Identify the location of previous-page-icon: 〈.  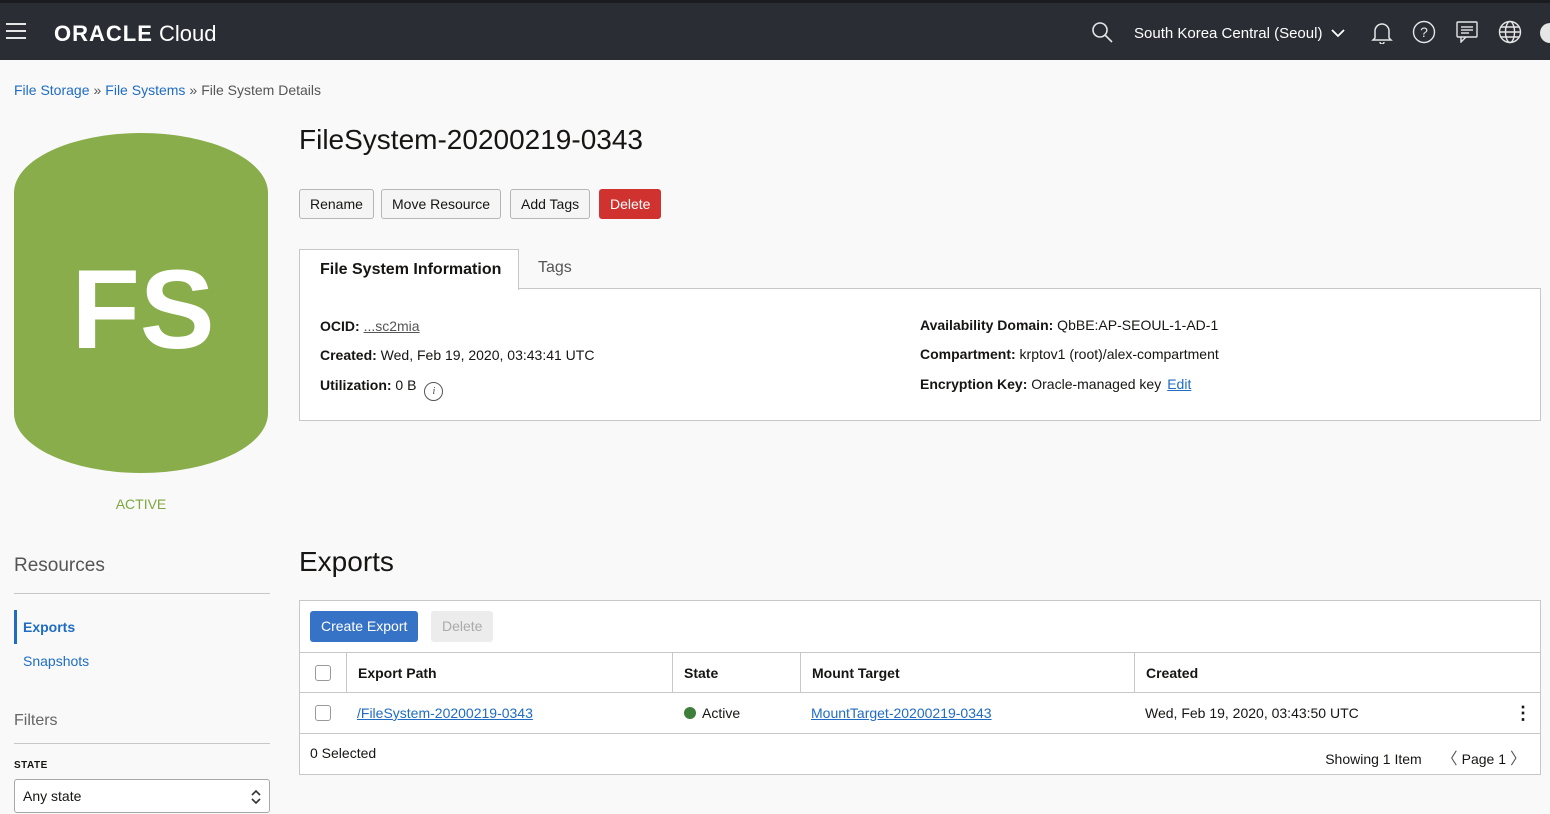
(1450, 759).